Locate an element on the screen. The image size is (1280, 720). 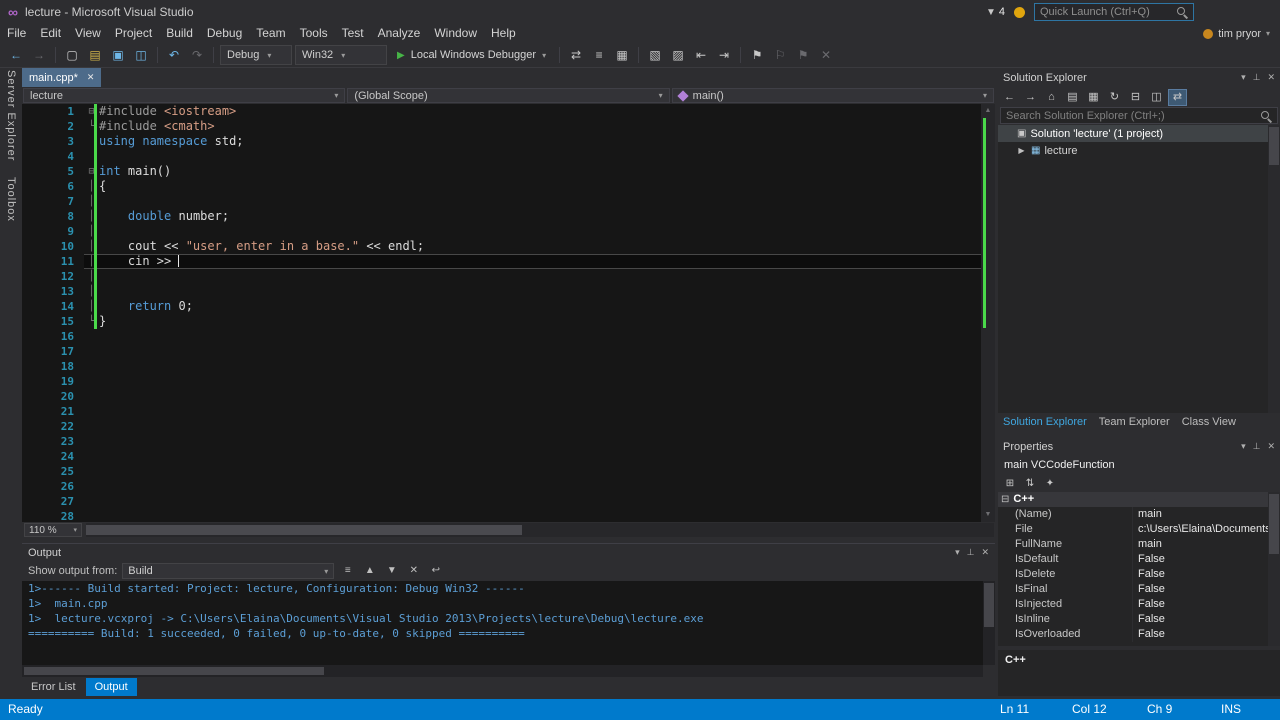
redo-icon: ↷ is located at coordinates (197, 55).